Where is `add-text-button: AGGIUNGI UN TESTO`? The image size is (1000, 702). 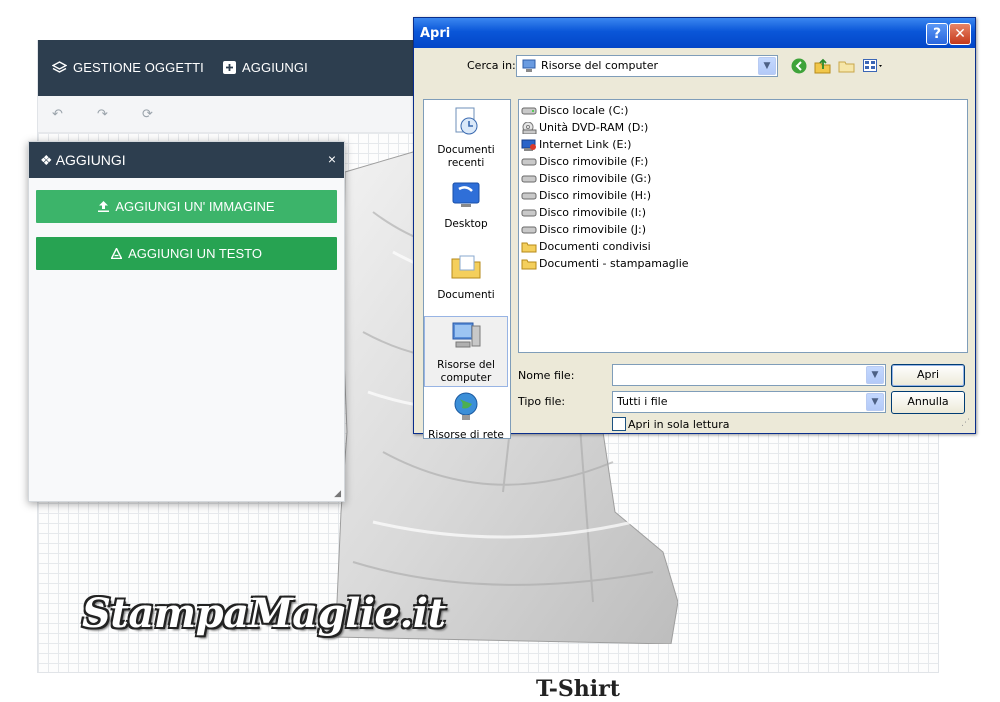
add-text-button: AGGIUNGI UN TESTO is located at coordinates (186, 253).